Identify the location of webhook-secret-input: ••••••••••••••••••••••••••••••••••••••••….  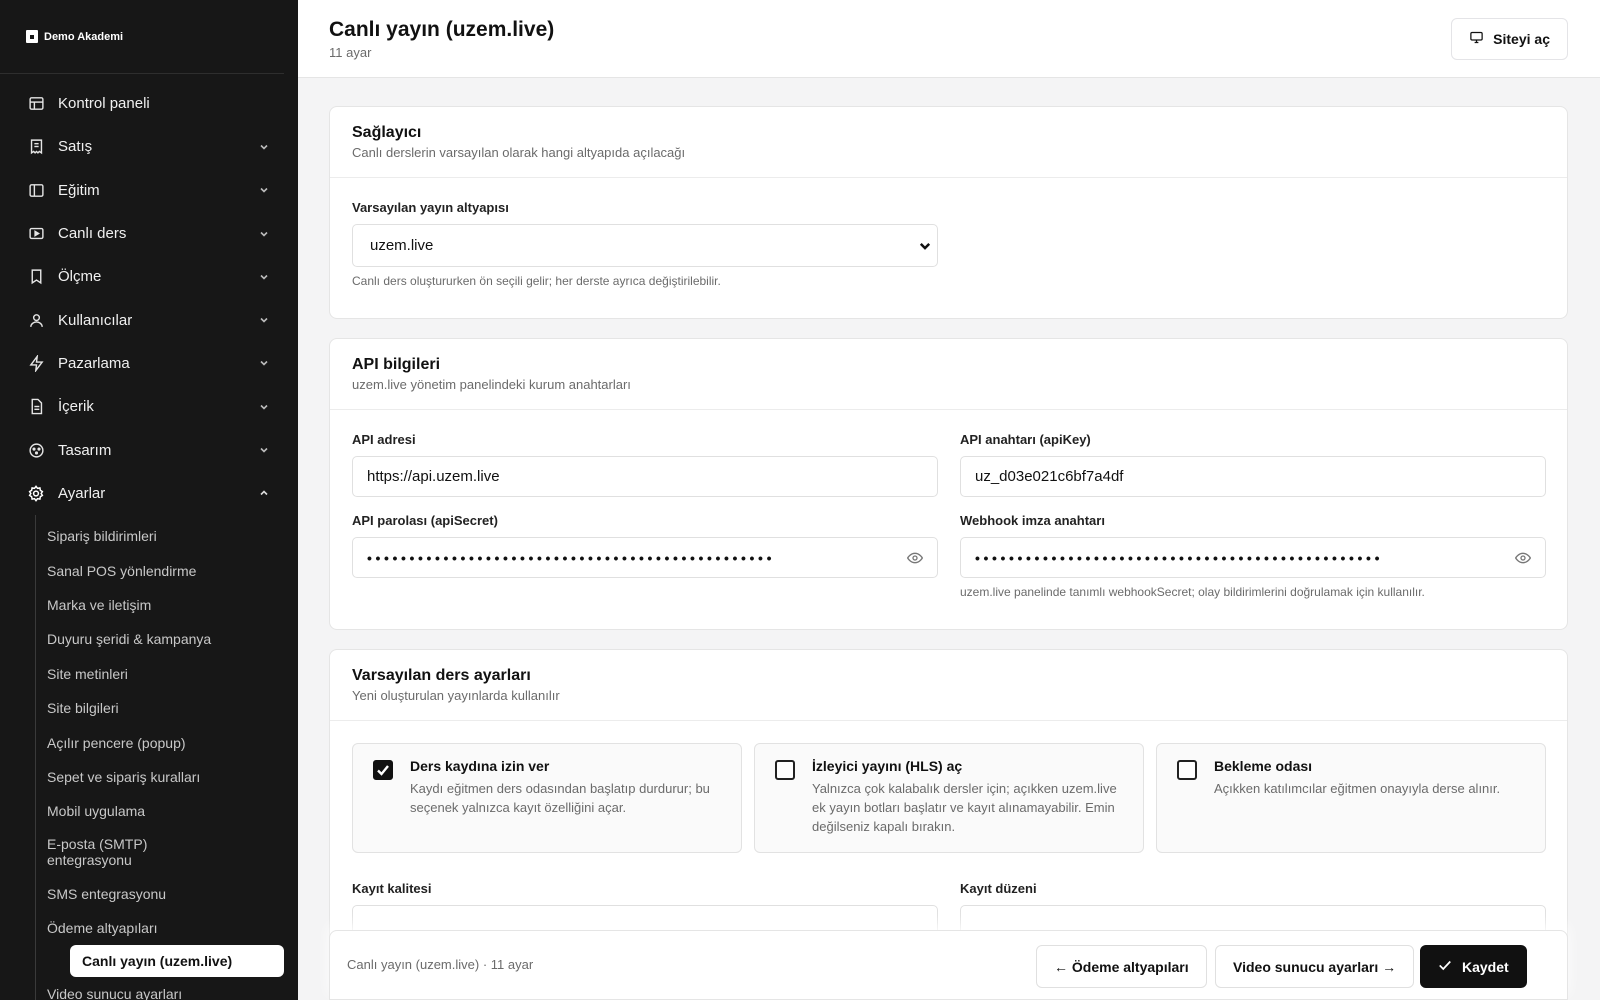
(1253, 557).